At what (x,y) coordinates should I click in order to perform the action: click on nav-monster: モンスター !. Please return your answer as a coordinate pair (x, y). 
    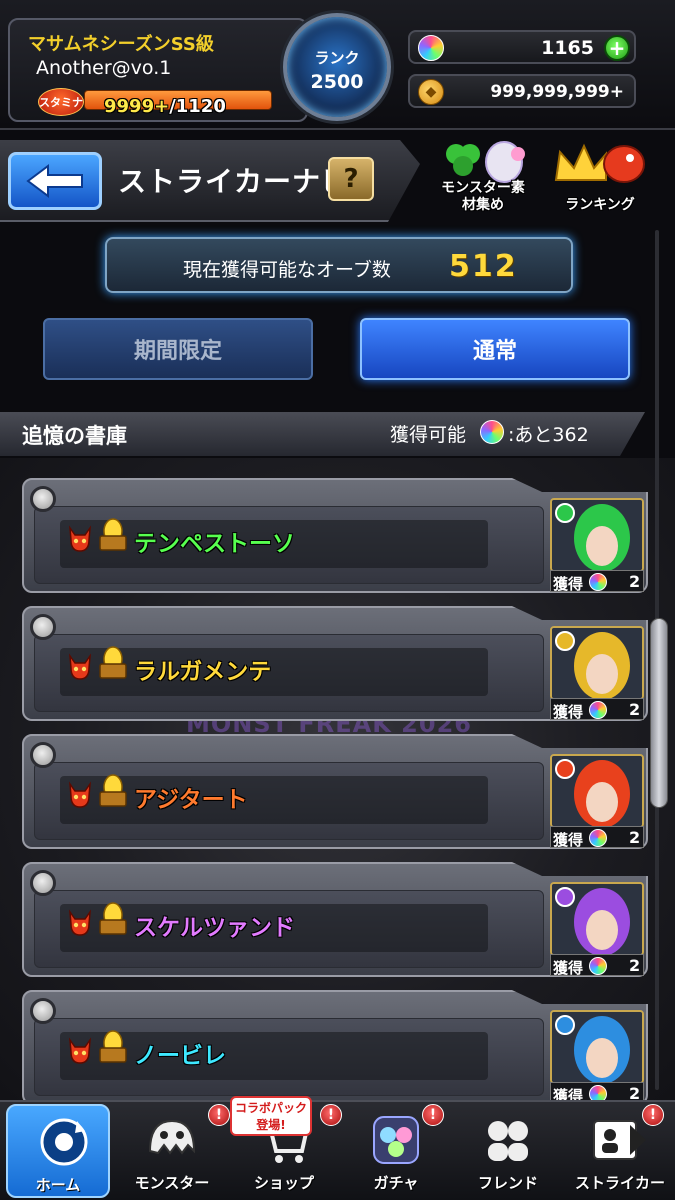
    Looking at the image, I should click on (173, 1151).